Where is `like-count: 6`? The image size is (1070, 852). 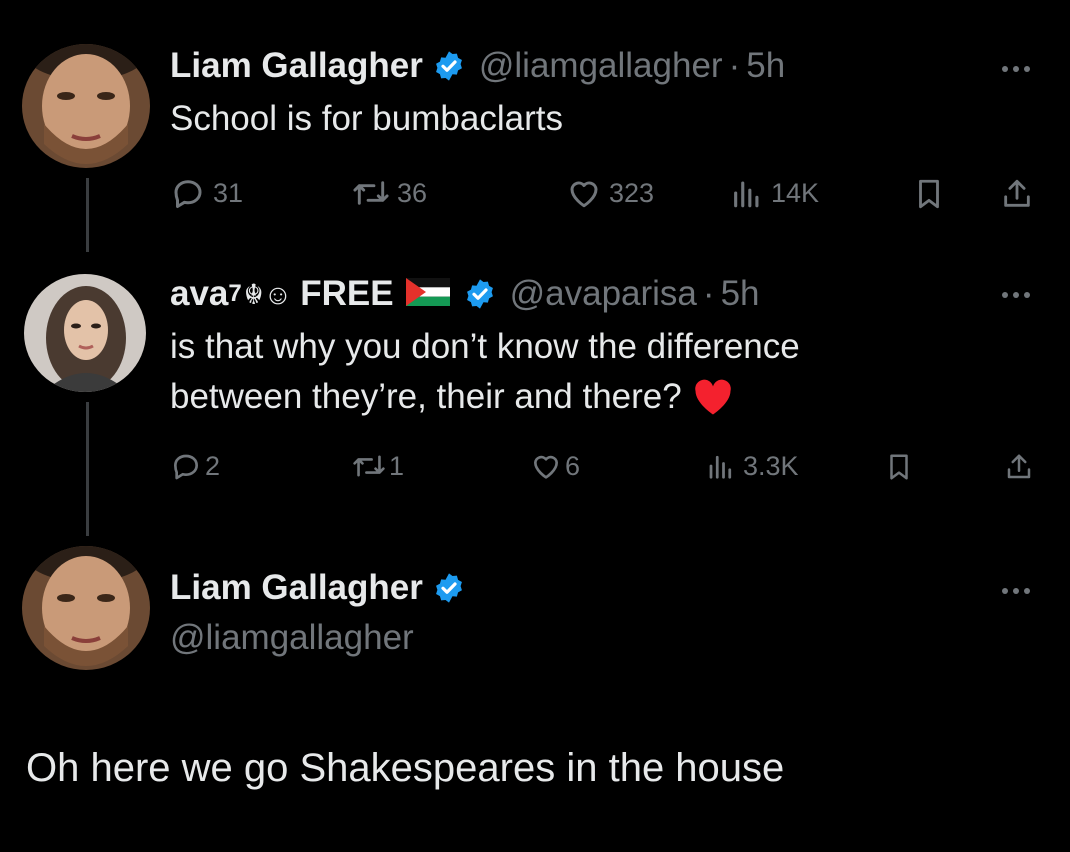 like-count: 6 is located at coordinates (573, 465).